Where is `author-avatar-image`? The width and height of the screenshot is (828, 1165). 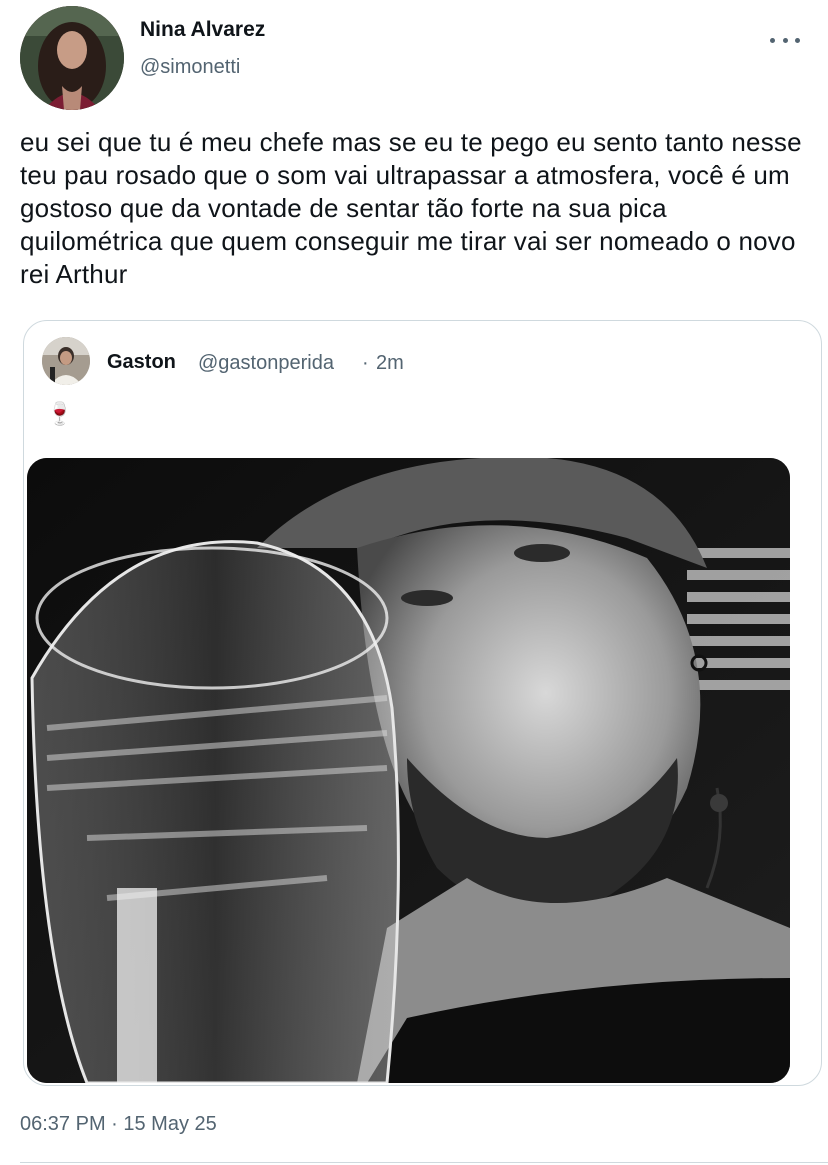 author-avatar-image is located at coordinates (72, 58).